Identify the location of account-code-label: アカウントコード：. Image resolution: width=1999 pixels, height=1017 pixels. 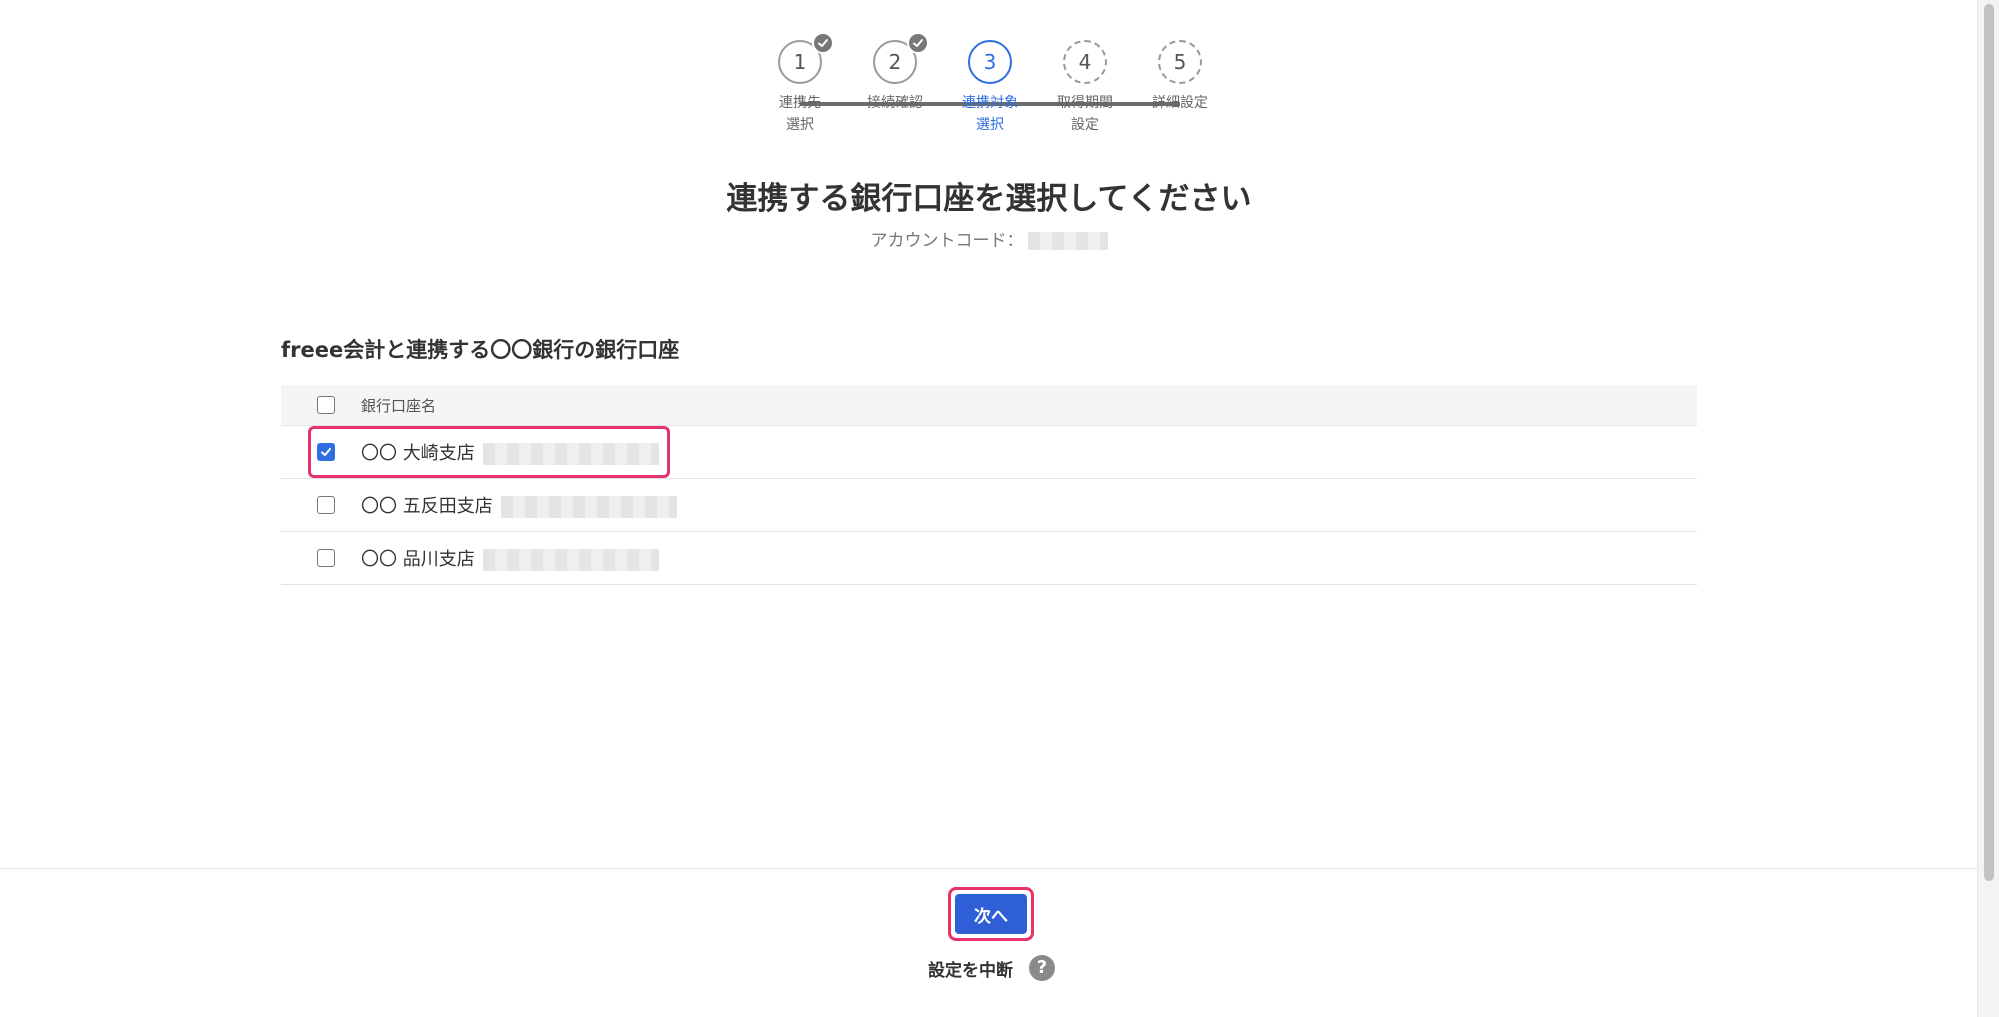
(947, 241).